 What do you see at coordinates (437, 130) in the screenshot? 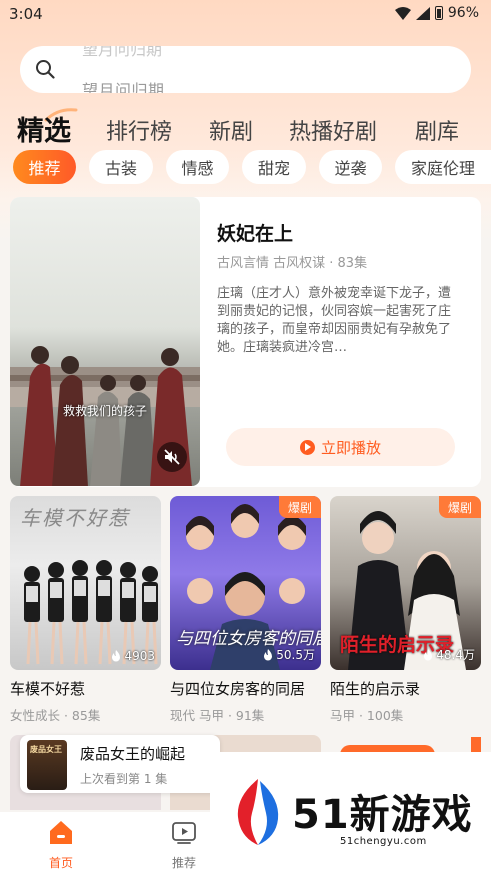
I see `tab-library: 剧库` at bounding box center [437, 130].